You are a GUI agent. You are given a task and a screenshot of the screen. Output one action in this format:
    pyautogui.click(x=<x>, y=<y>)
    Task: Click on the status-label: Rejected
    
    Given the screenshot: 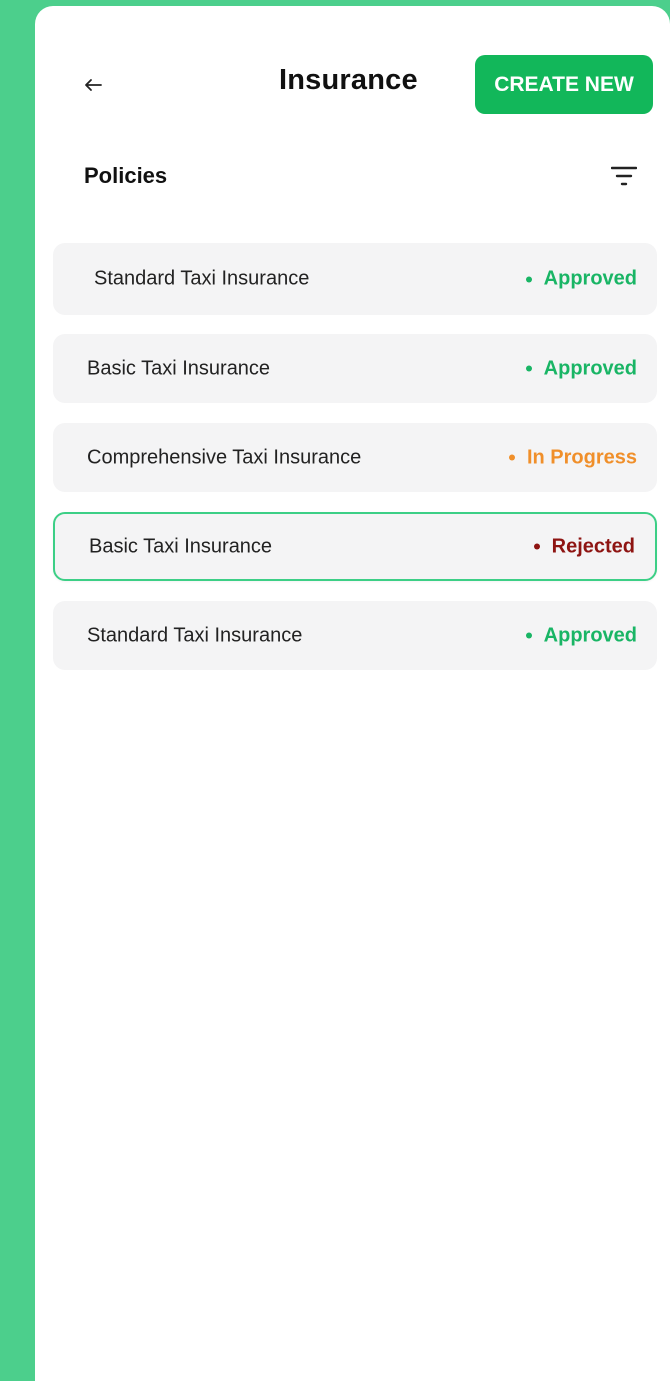 What is the action you would take?
    pyautogui.click(x=593, y=546)
    